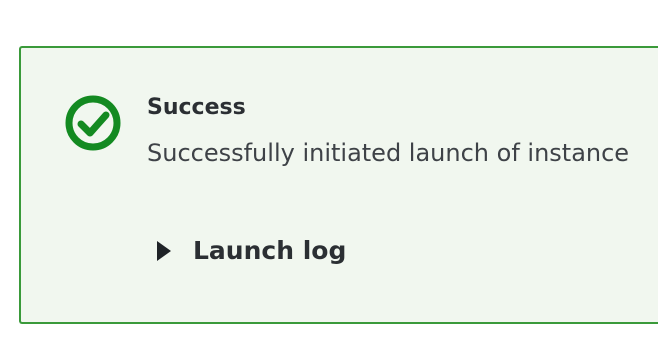 The image size is (658, 345). Describe the element at coordinates (164, 250) in the screenshot. I see `caret-right-icon` at that location.